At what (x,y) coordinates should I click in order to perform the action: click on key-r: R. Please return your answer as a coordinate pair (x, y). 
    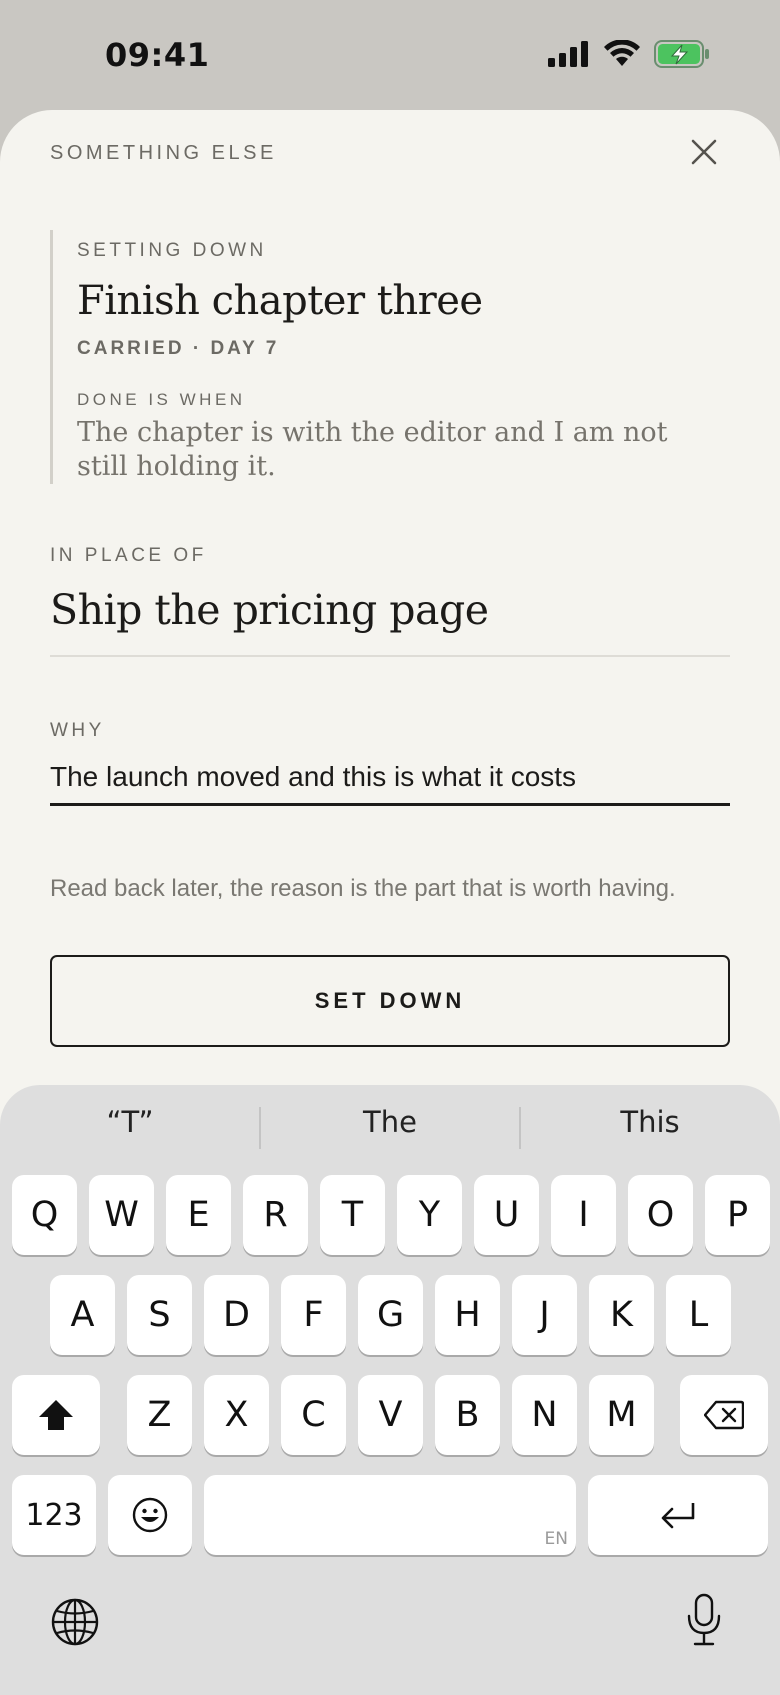
    Looking at the image, I should click on (275, 1215).